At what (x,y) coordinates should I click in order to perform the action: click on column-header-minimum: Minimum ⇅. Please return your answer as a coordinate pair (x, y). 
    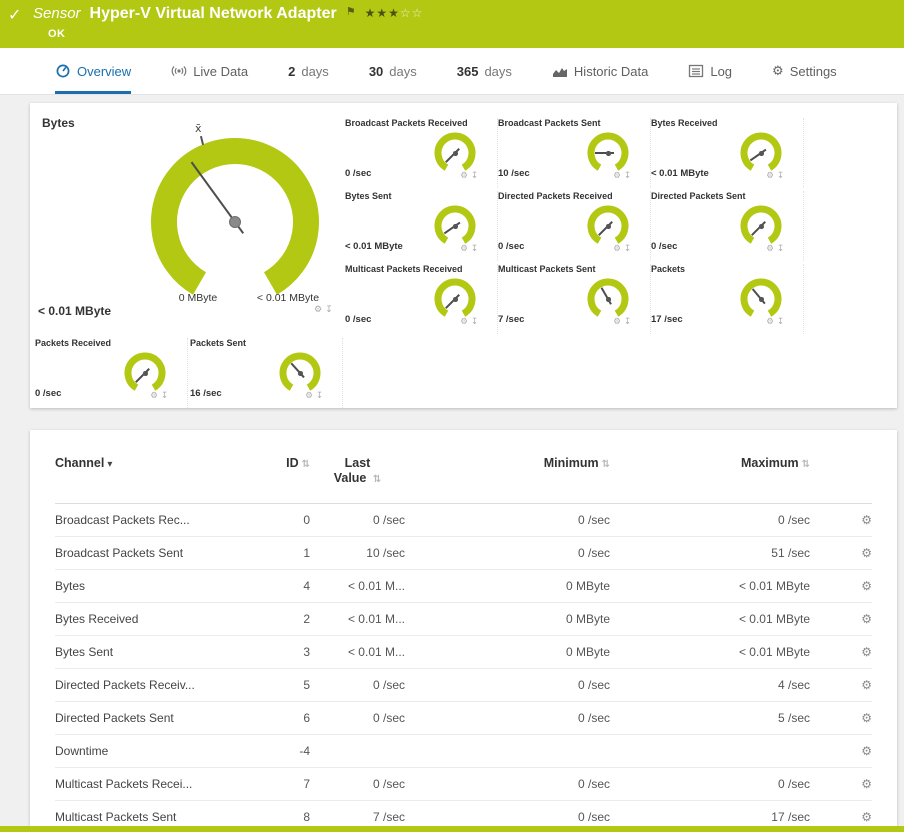
    Looking at the image, I should click on (507, 475).